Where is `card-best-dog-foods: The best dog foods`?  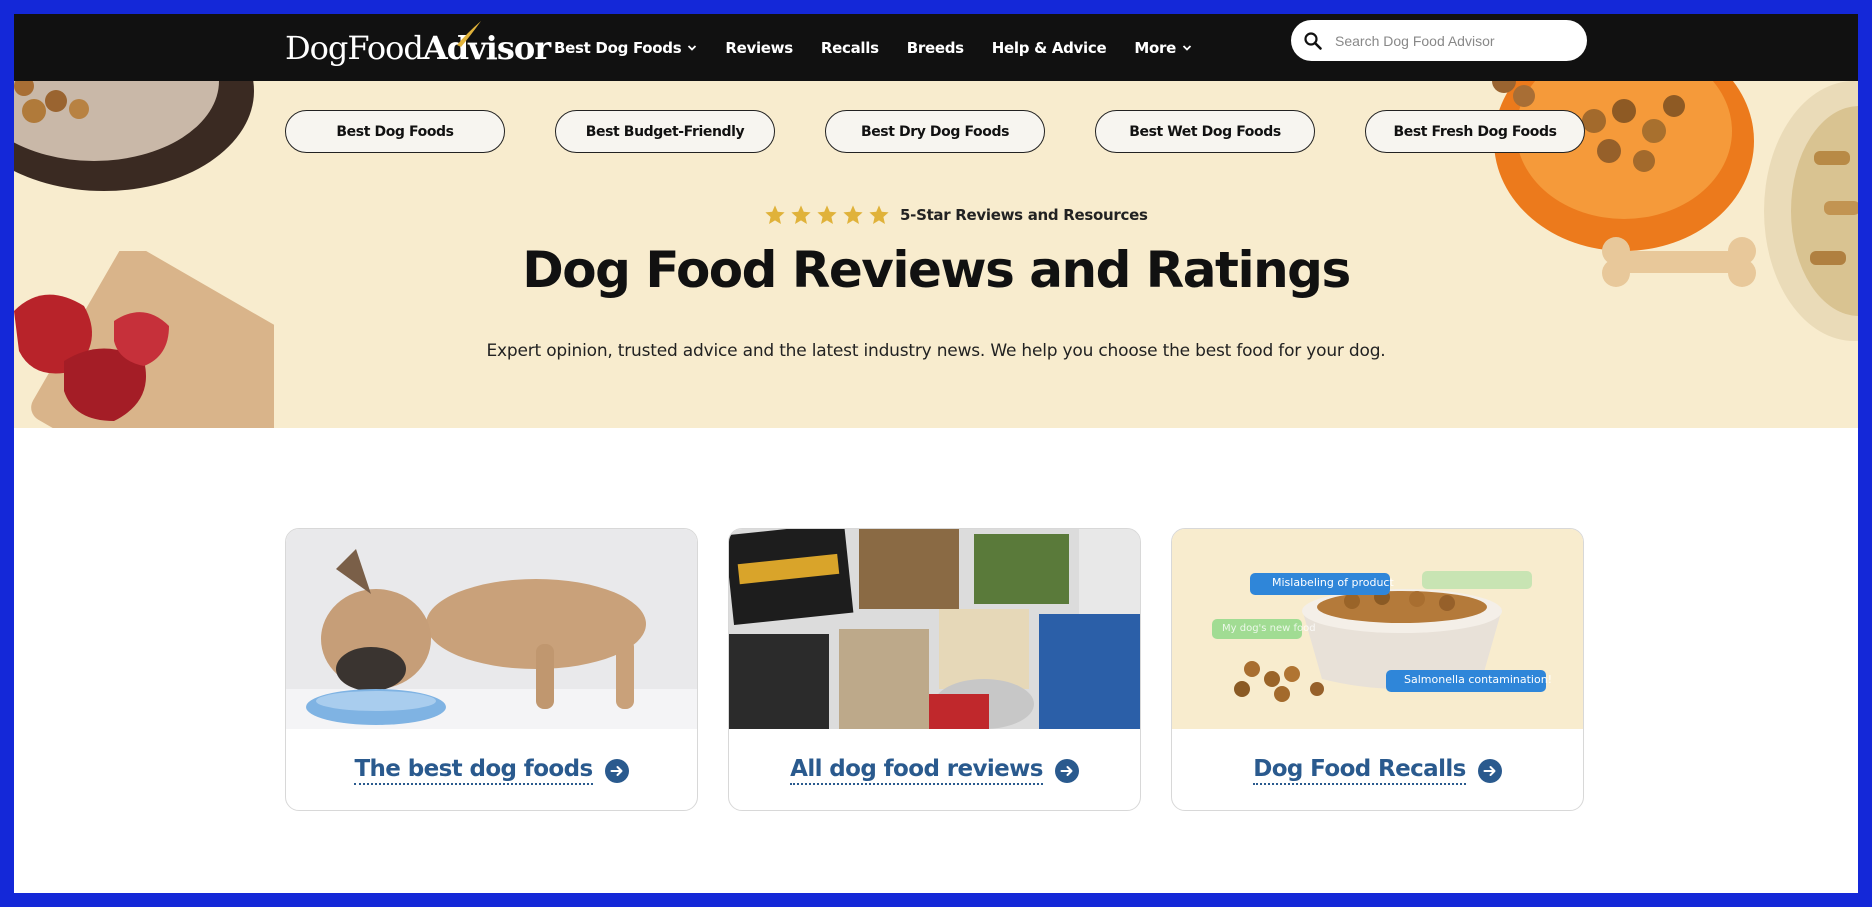
card-best-dog-foods: The best dog foods is located at coordinates (491, 669).